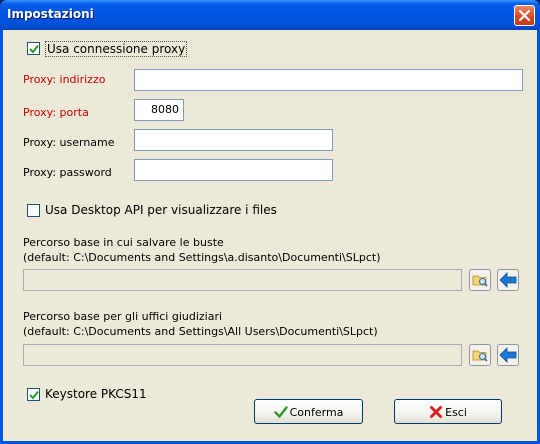 Image resolution: width=540 pixels, height=444 pixels. I want to click on proxy-port-label: Proxy: porta, so click(56, 112).